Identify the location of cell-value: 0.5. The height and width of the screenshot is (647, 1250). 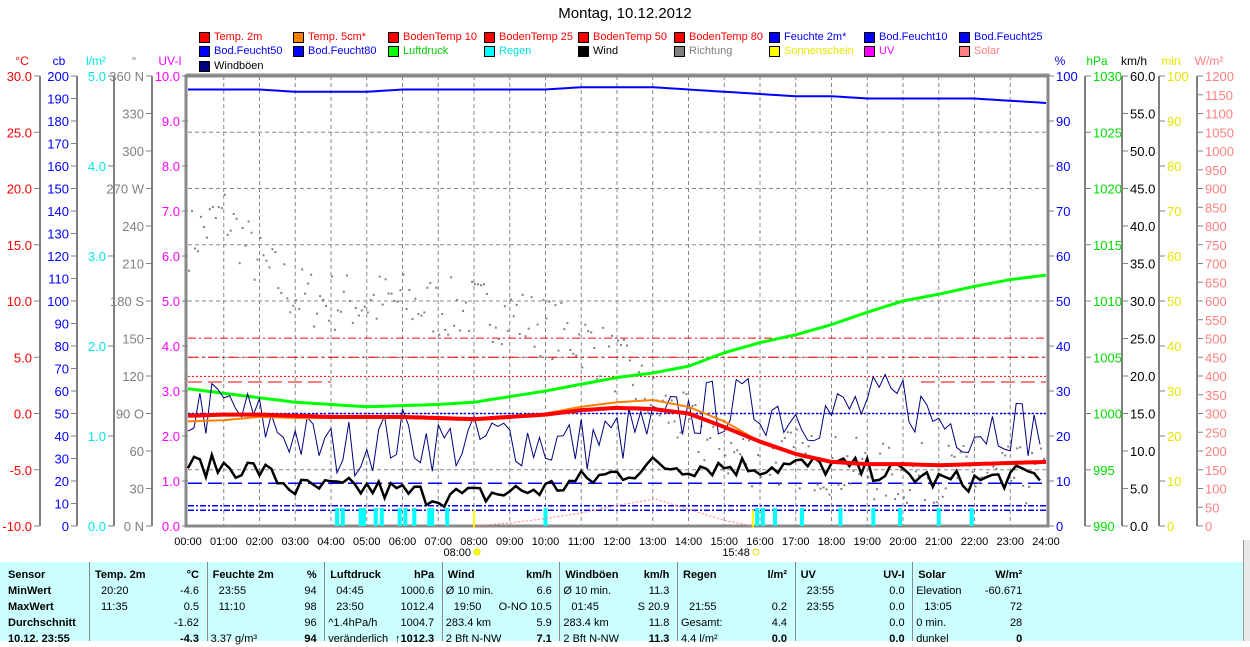
(191, 607).